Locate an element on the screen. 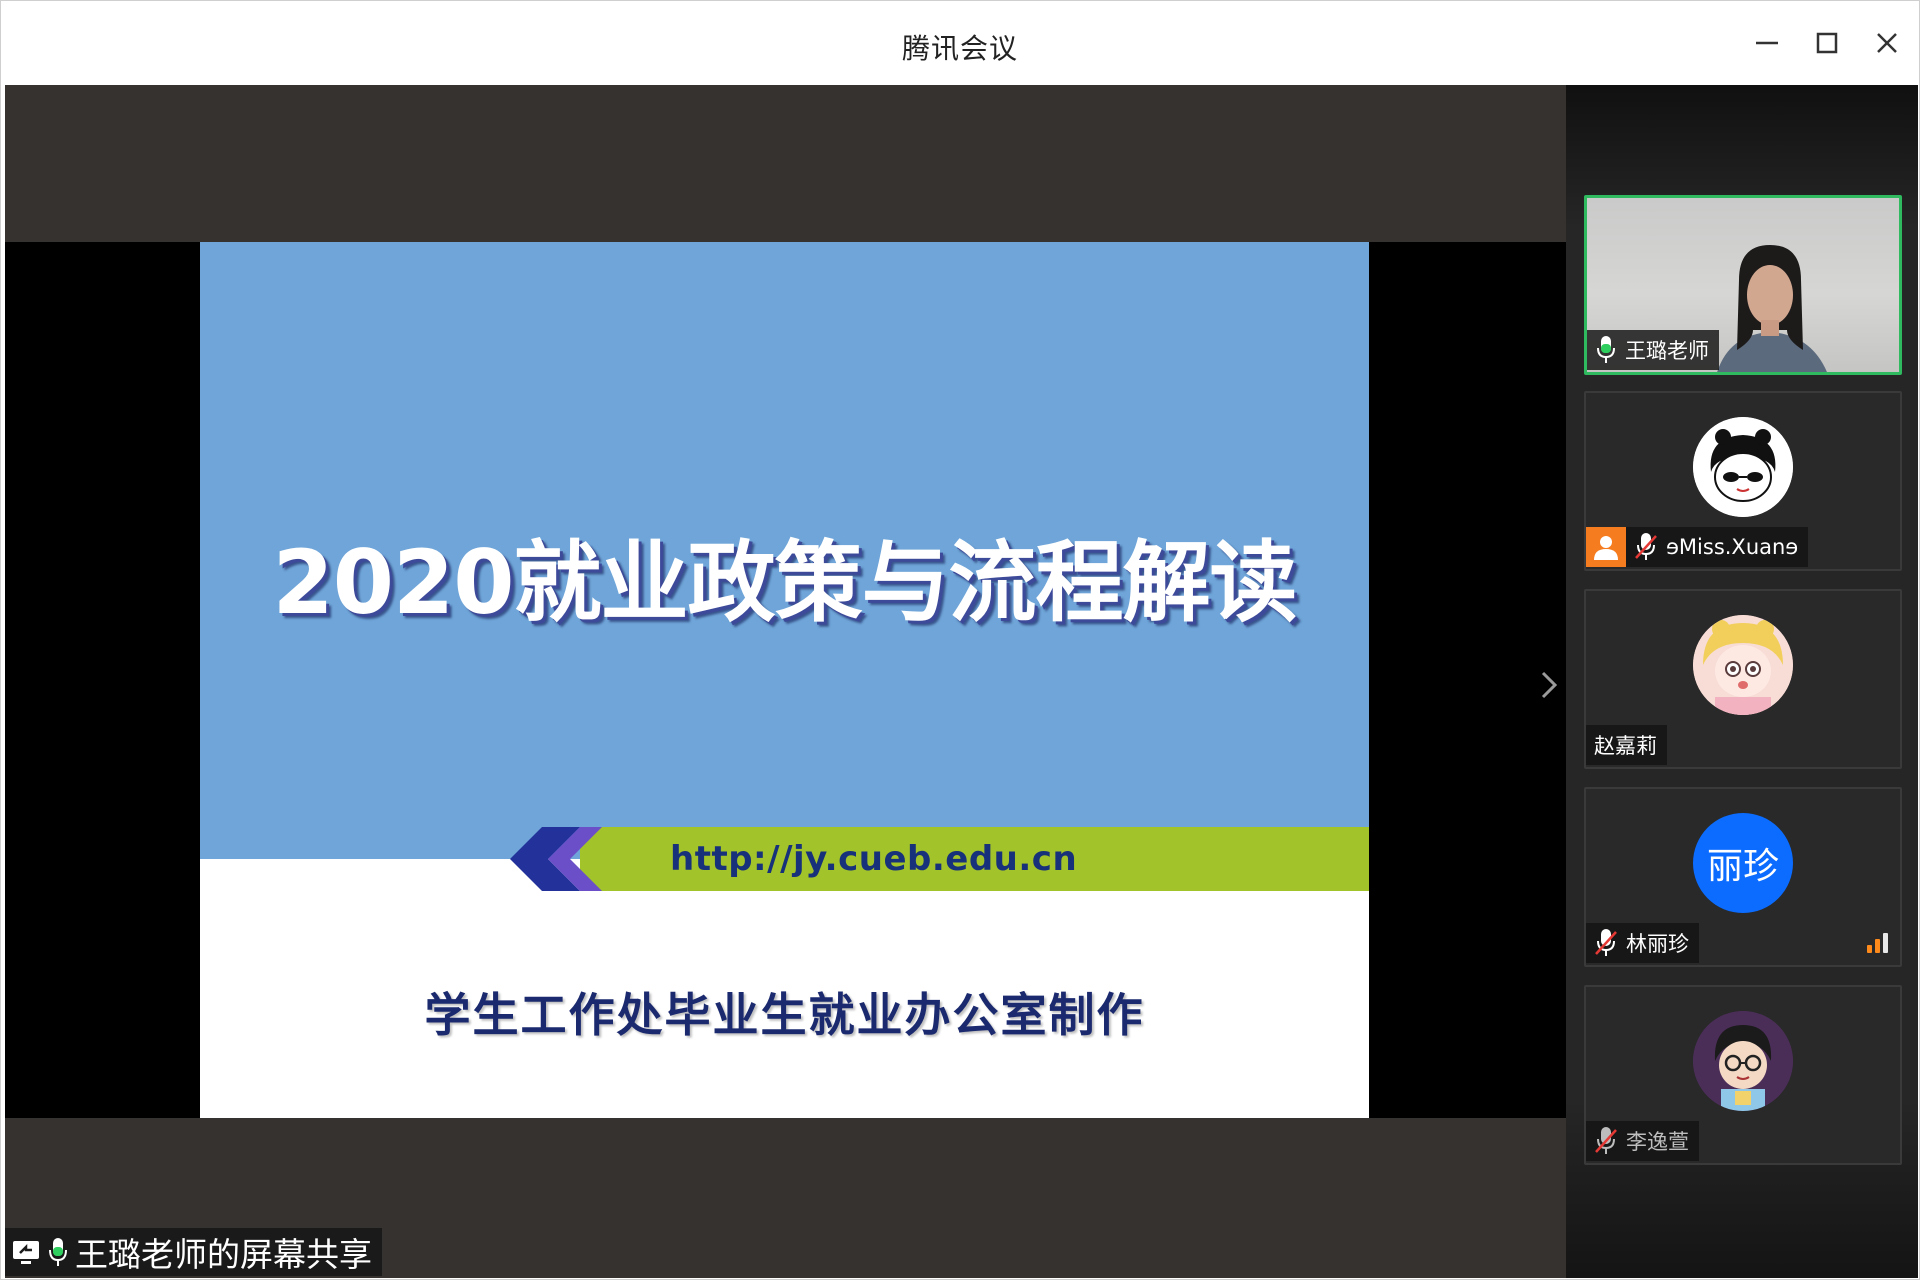 The image size is (1920, 1280). cartoon-girl-avatar-icon is located at coordinates (1743, 467).